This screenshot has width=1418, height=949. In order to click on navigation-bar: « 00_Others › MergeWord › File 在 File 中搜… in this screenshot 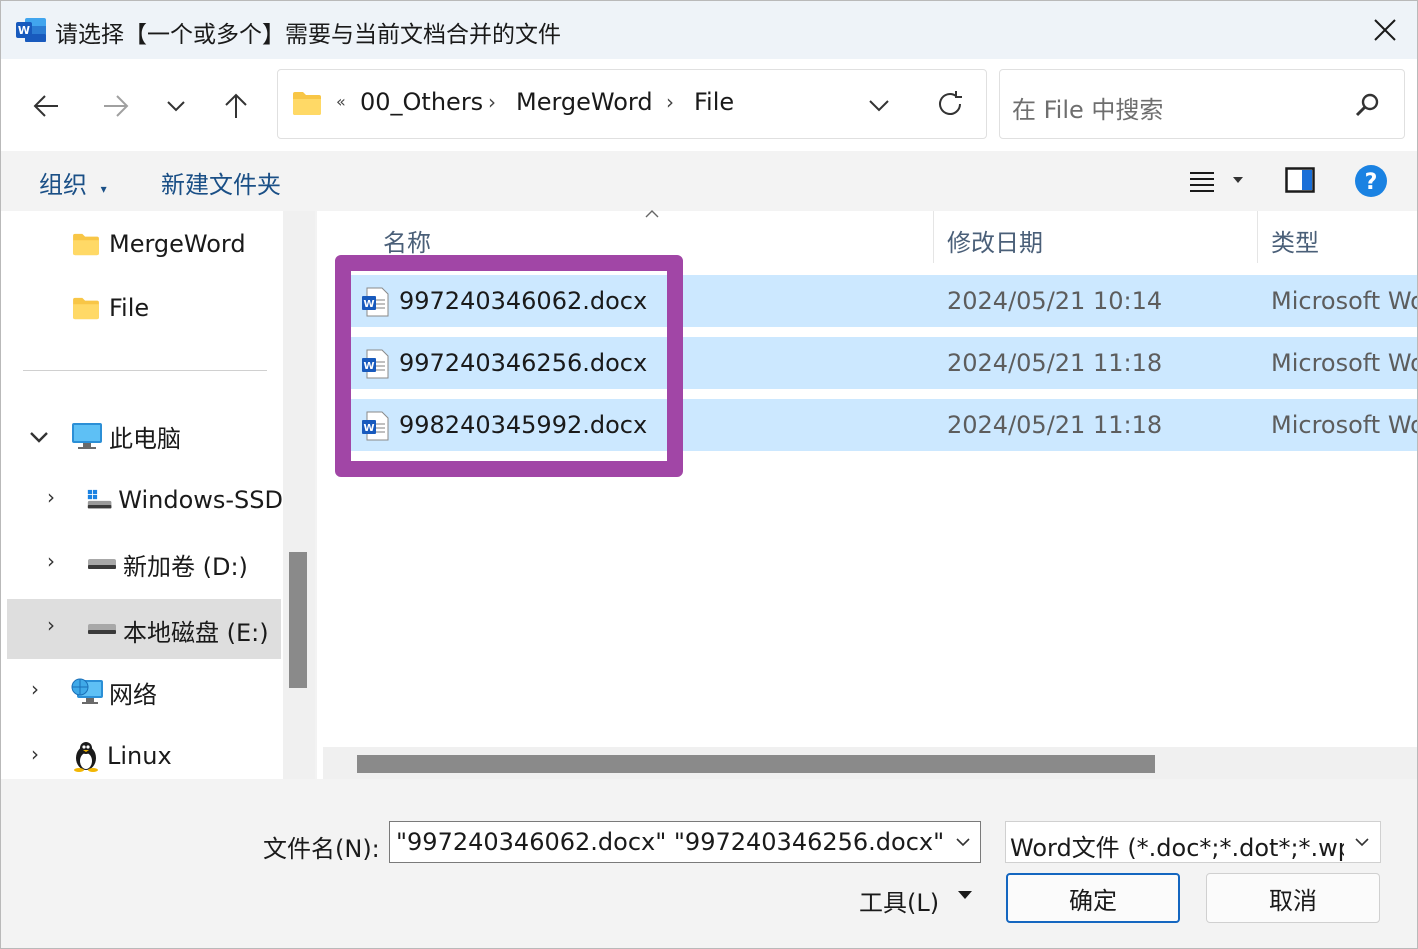, I will do `click(709, 105)`.